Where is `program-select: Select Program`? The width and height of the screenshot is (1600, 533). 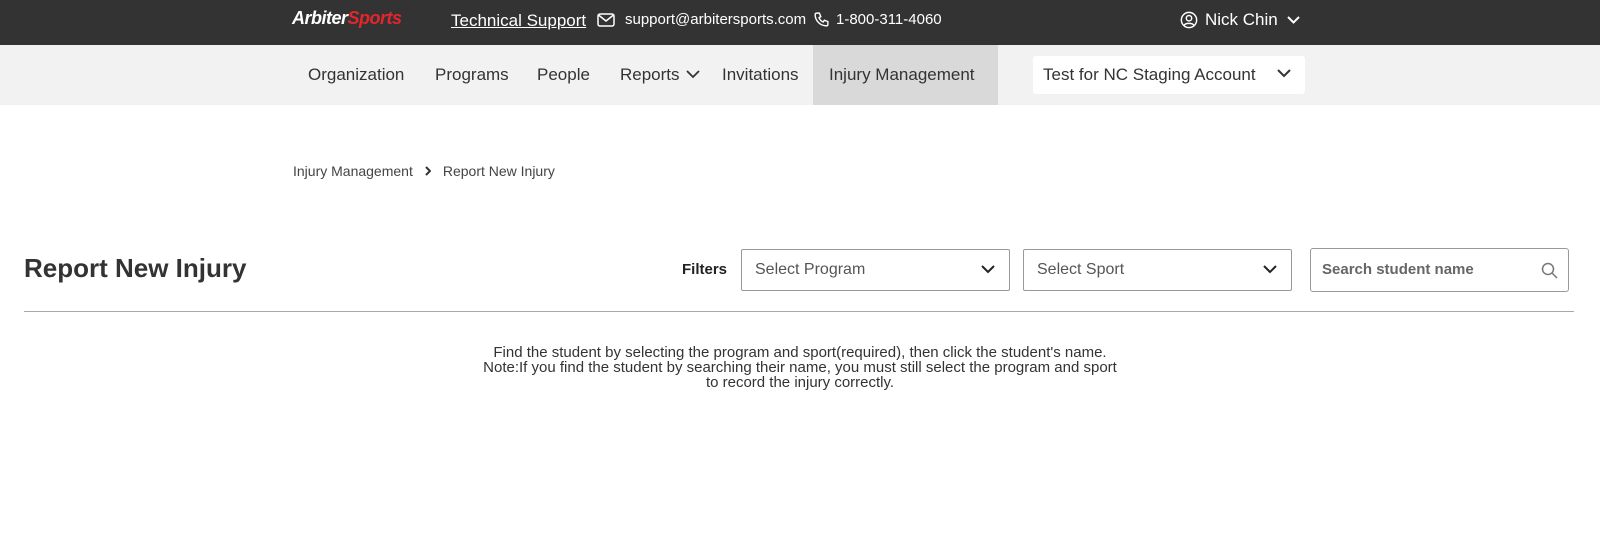 program-select: Select Program is located at coordinates (875, 270).